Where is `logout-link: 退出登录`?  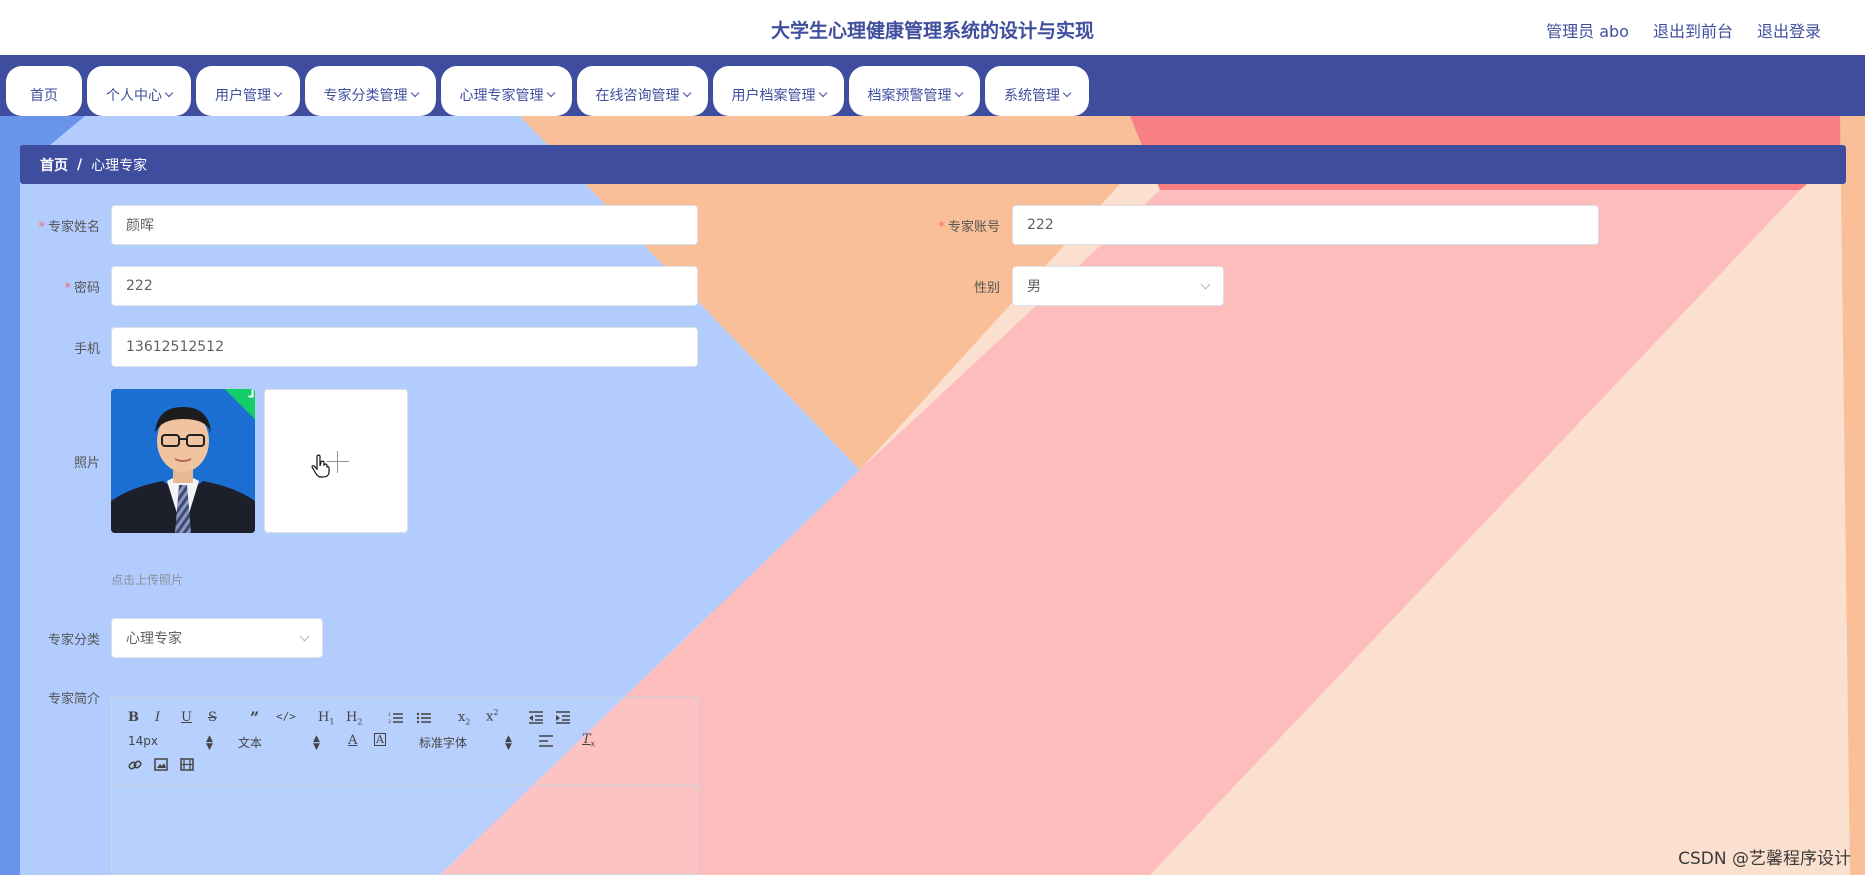
logout-link: 退出登录 is located at coordinates (1789, 30).